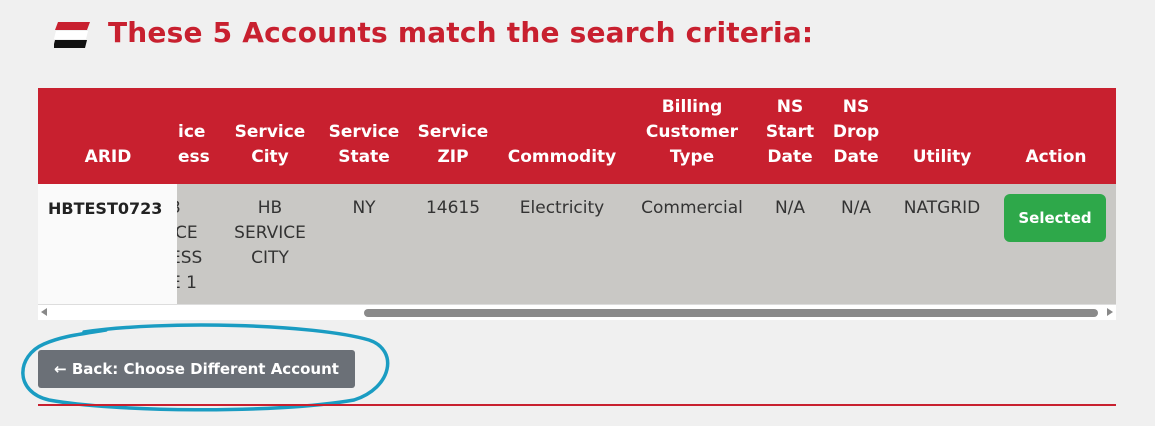 The height and width of the screenshot is (426, 1155). What do you see at coordinates (453, 208) in the screenshot?
I see `cell-service-zip: 14615` at bounding box center [453, 208].